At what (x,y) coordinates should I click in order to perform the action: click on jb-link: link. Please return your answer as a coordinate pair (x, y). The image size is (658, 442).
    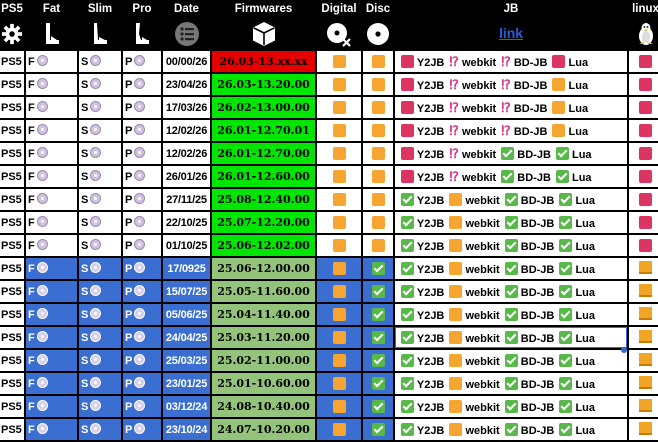
    Looking at the image, I should click on (511, 34).